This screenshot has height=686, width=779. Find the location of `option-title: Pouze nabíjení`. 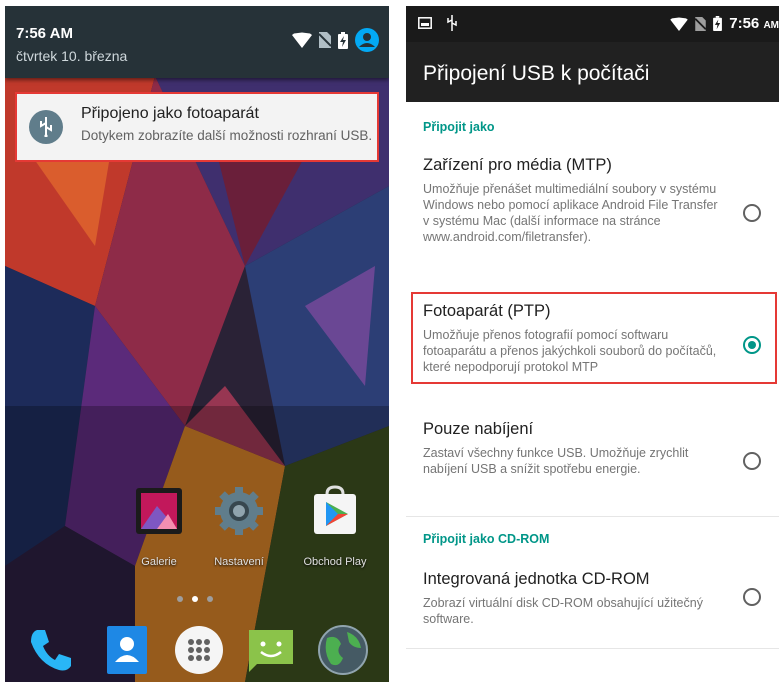

option-title: Pouze nabíjení is located at coordinates (478, 429).